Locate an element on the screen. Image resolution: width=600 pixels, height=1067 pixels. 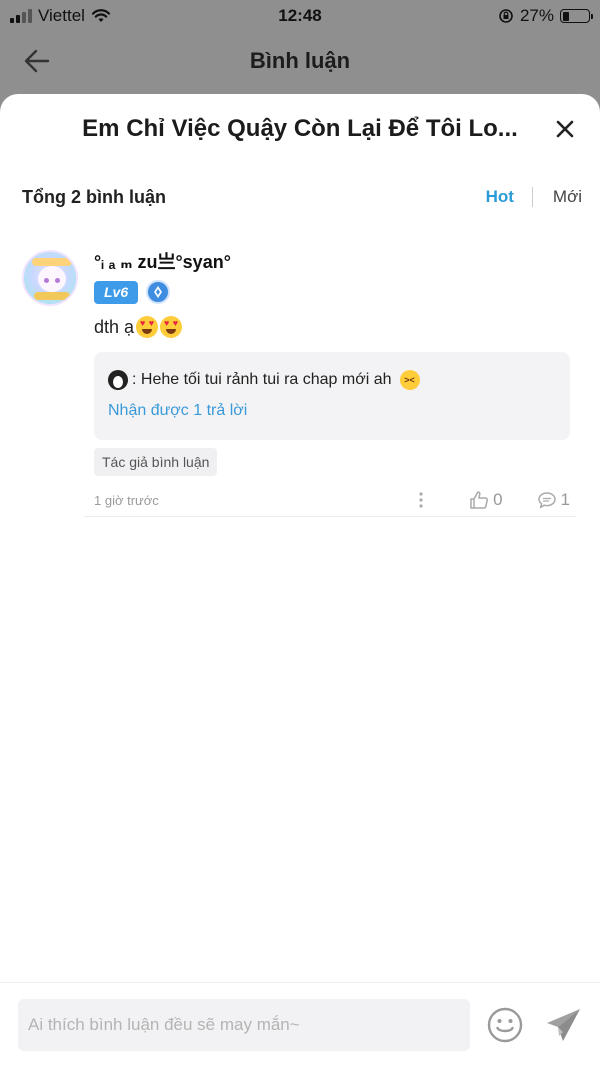
comment-count: Tổng 2 bình luận is located at coordinates (94, 196).